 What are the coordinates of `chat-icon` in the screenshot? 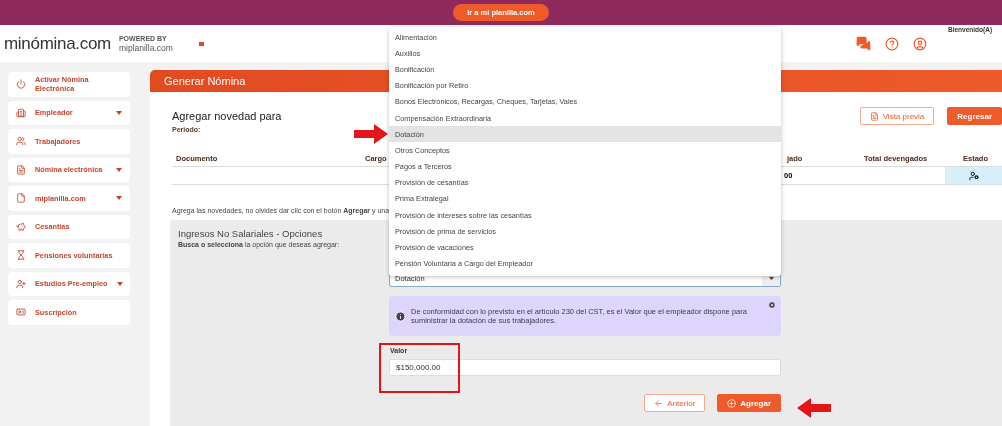 It's located at (863, 43).